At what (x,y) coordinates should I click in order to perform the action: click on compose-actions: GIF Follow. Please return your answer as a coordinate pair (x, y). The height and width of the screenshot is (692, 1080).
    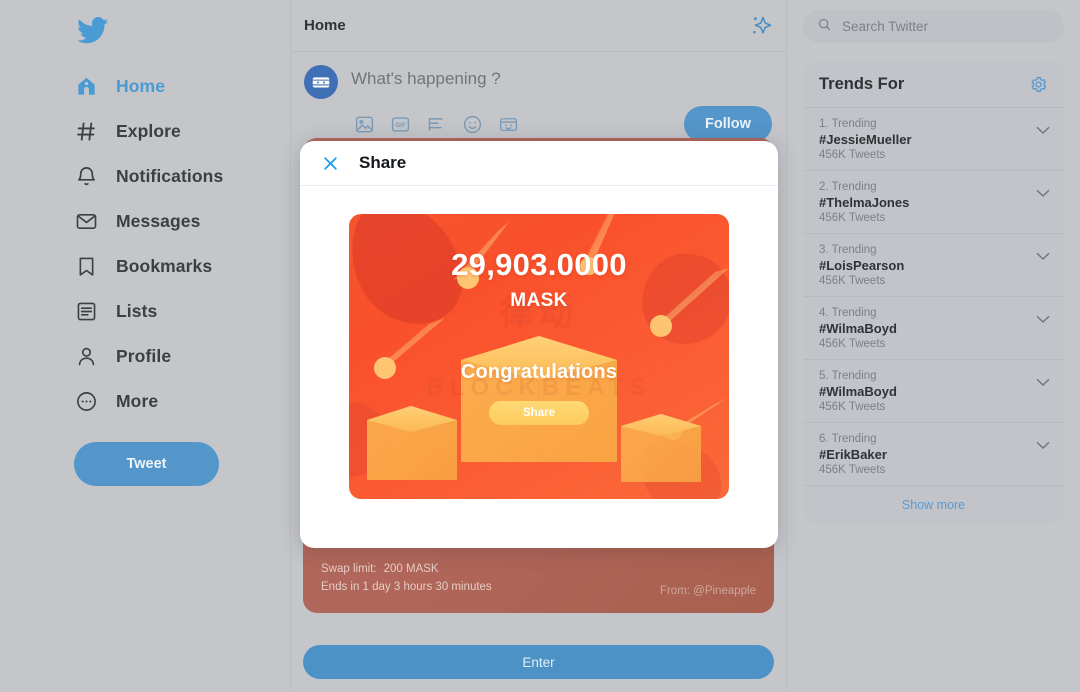
    Looking at the image, I should click on (561, 124).